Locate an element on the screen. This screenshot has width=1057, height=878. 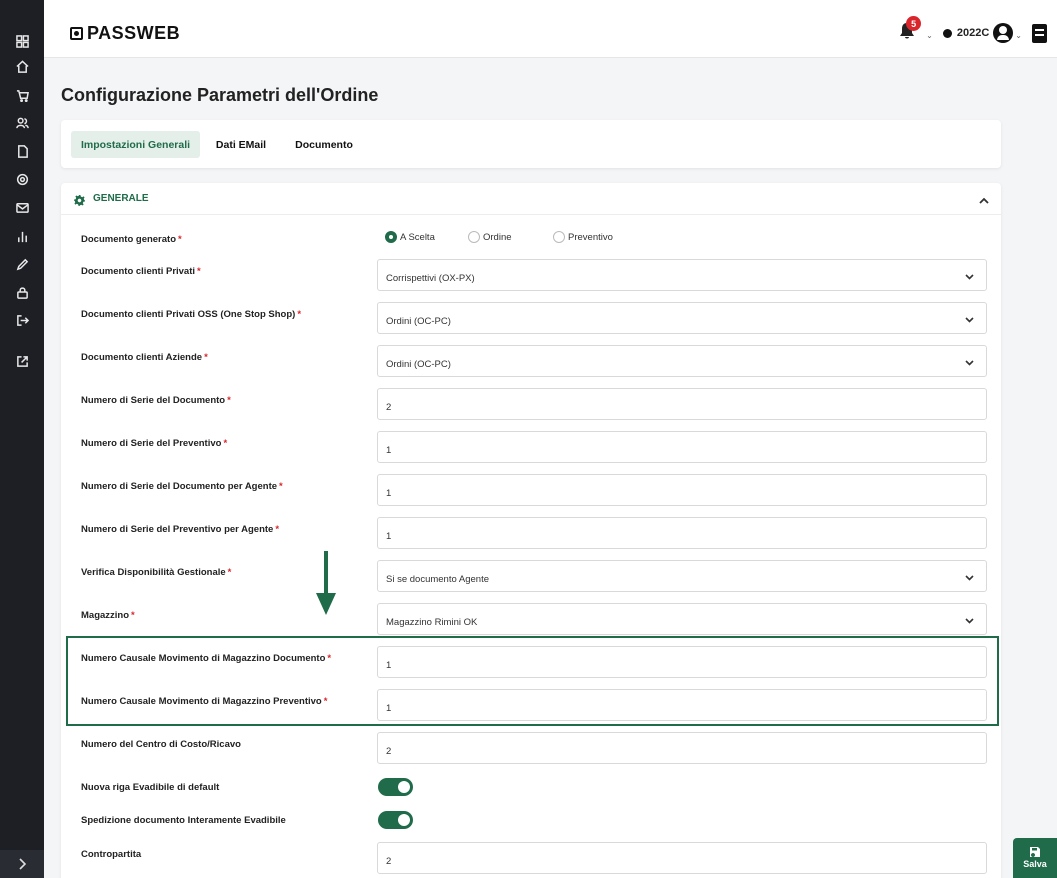
gear-icon is located at coordinates (79, 199).